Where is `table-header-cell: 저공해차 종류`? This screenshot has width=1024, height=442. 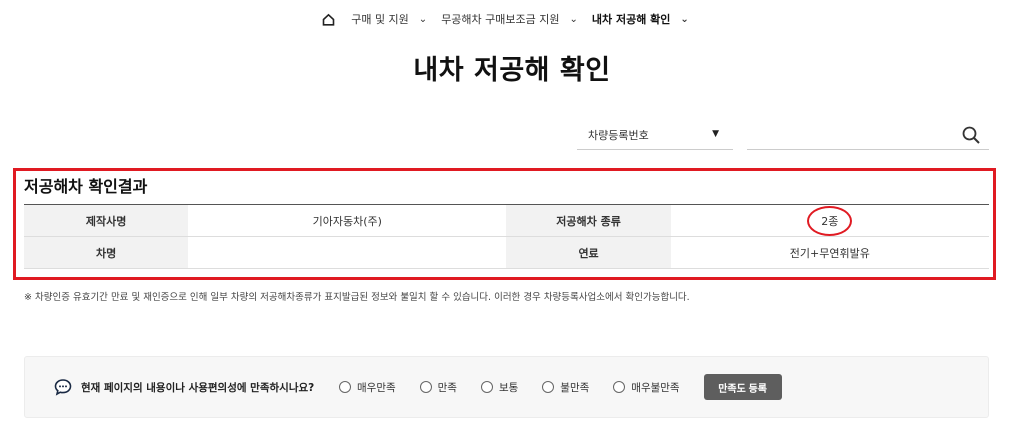 table-header-cell: 저공해차 종류 is located at coordinates (588, 220).